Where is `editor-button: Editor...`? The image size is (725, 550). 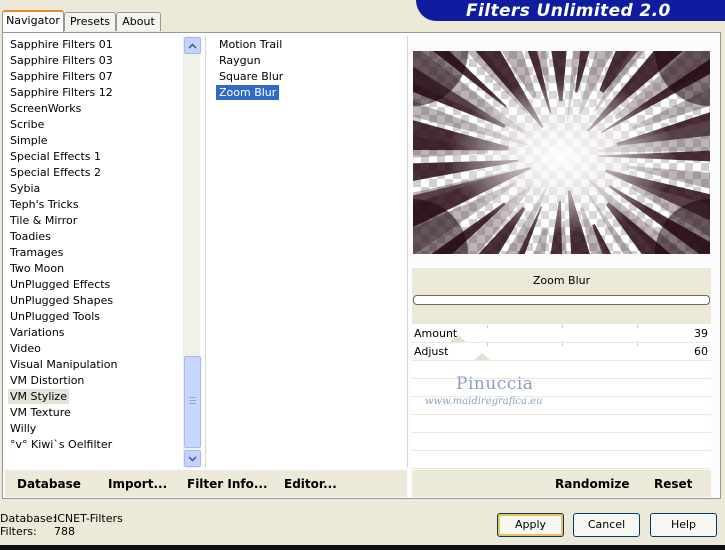 editor-button: Editor... is located at coordinates (310, 484).